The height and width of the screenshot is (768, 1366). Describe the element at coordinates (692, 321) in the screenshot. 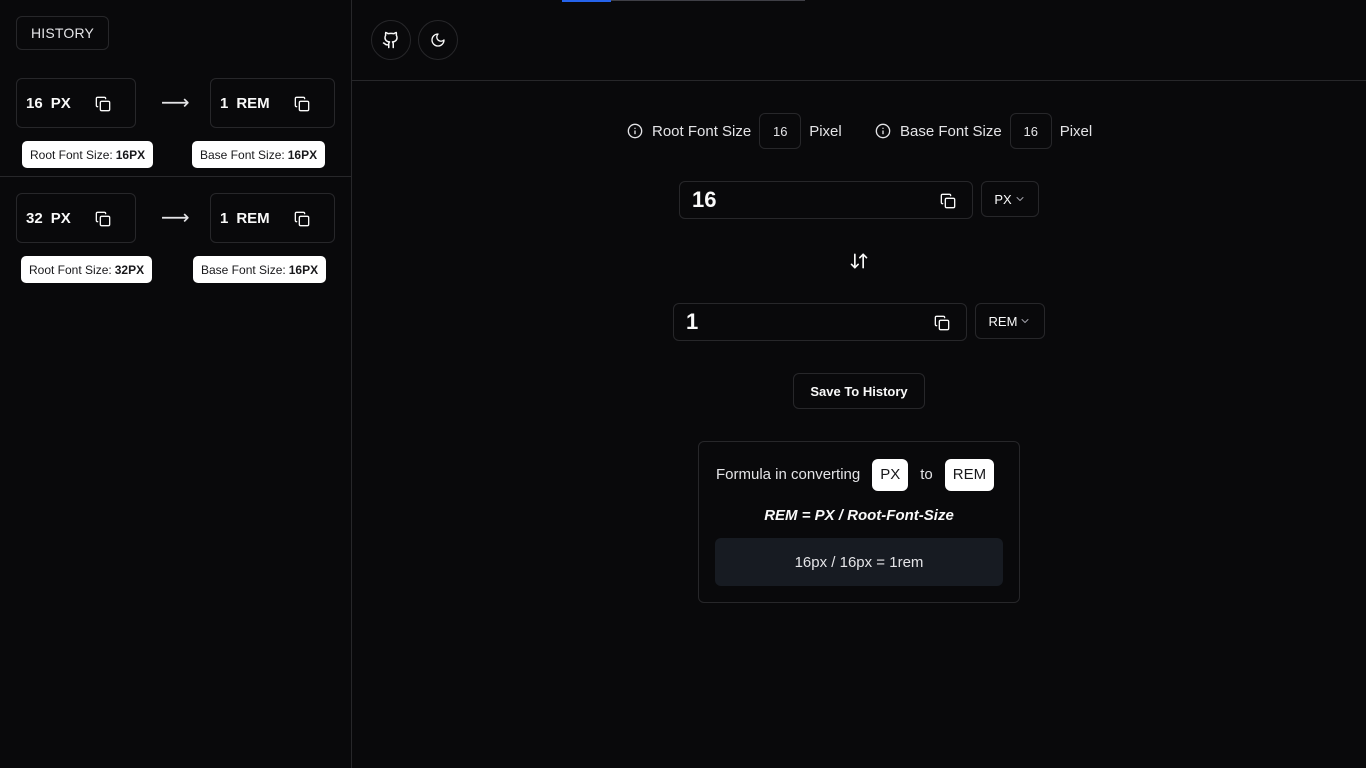

I see `to-value-text: 1` at that location.